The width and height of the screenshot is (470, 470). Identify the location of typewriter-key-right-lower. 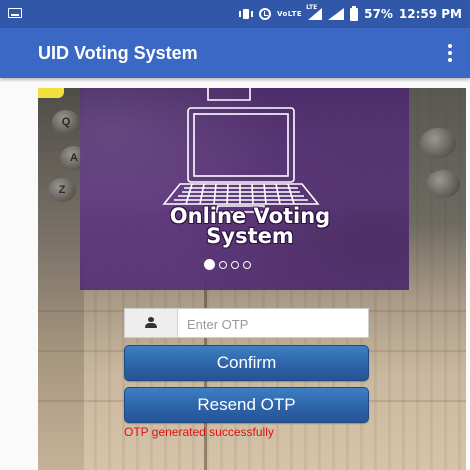
(443, 184).